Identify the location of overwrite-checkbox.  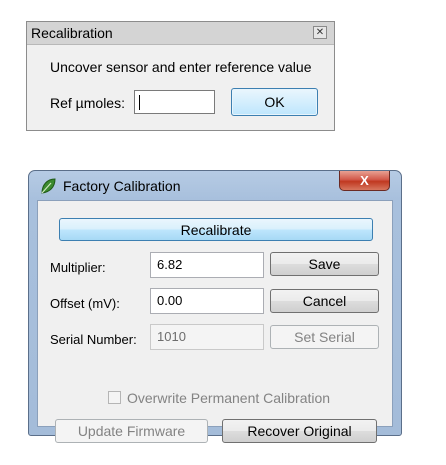
(114, 397).